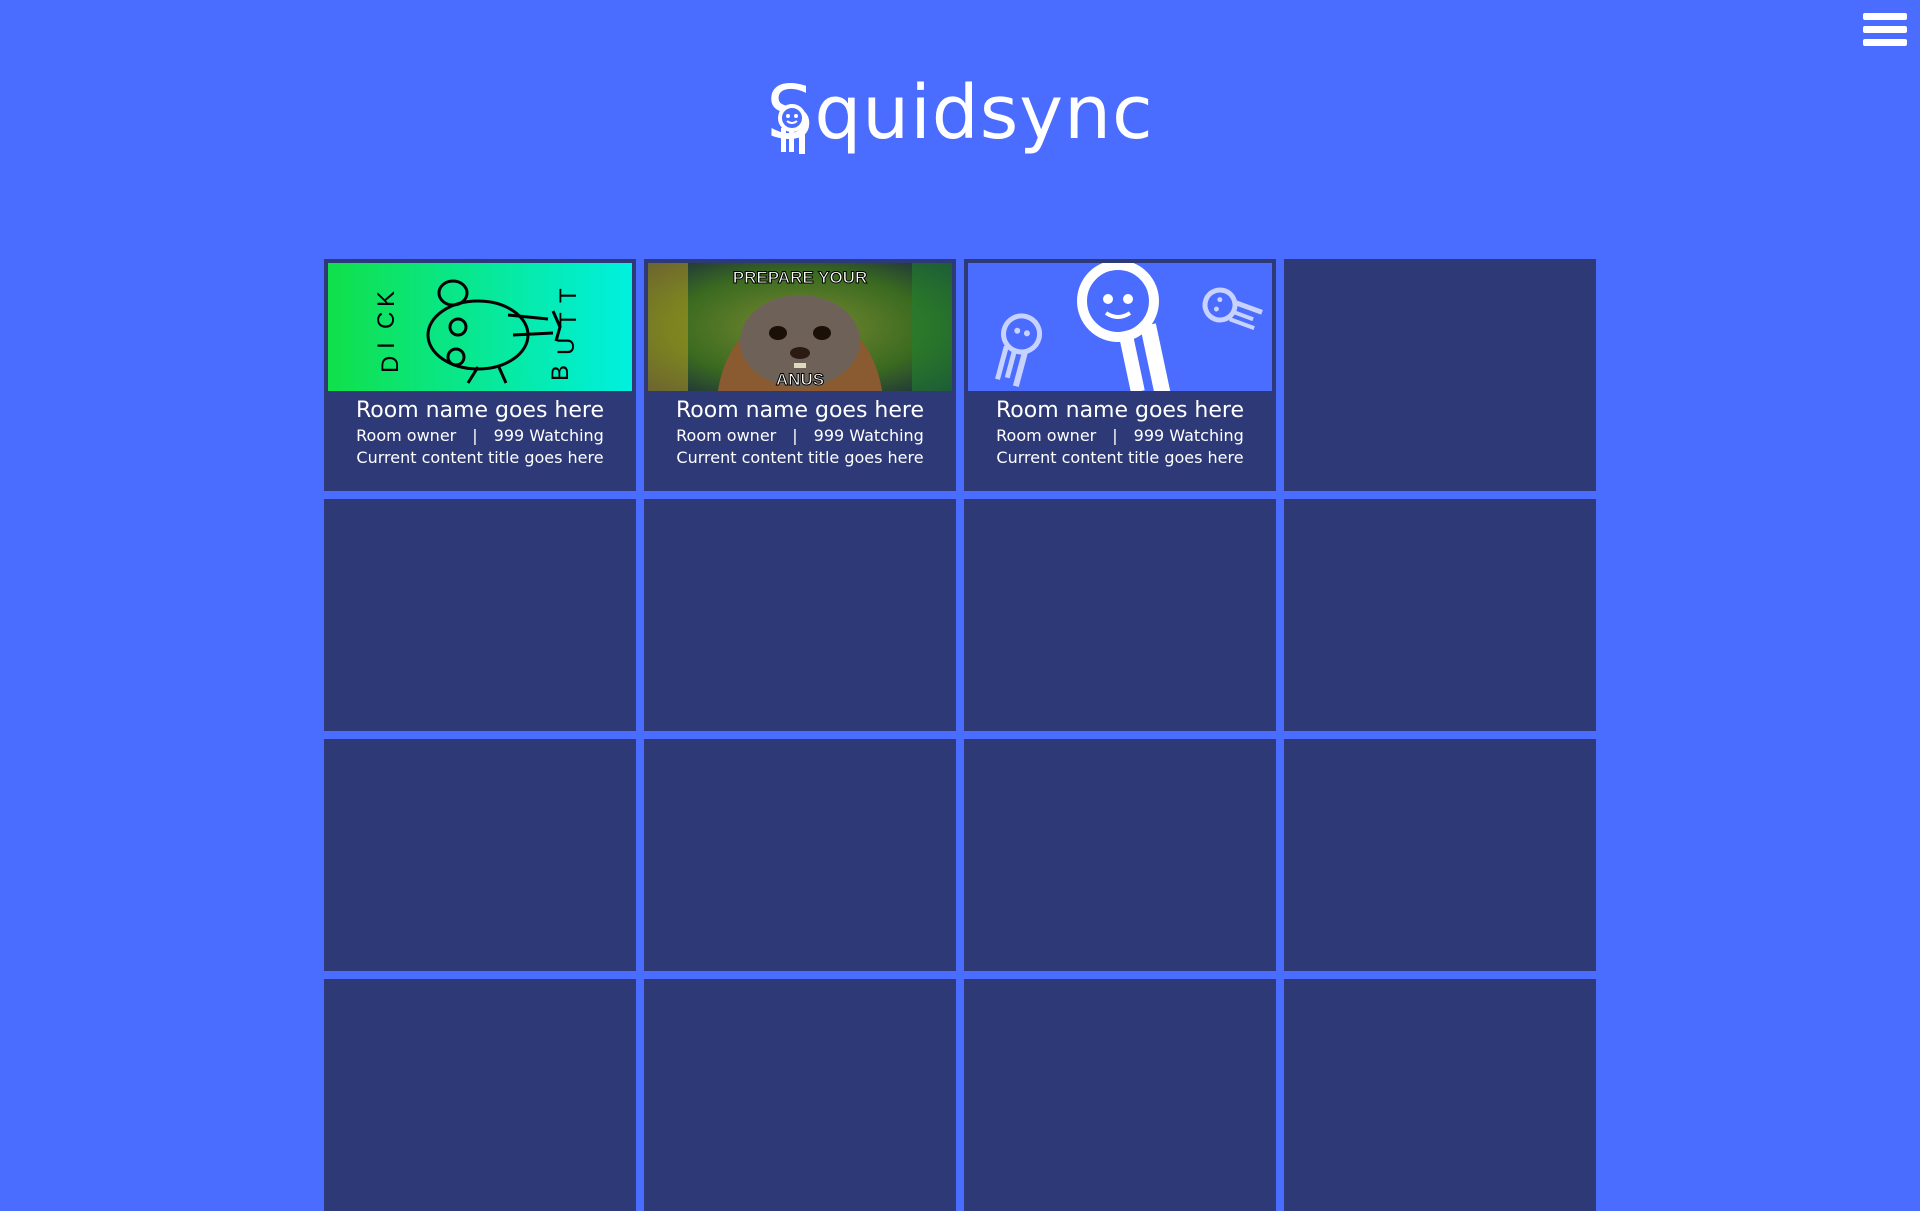  I want to click on room-thumbnail: D I C K B U T T, so click(480, 327).